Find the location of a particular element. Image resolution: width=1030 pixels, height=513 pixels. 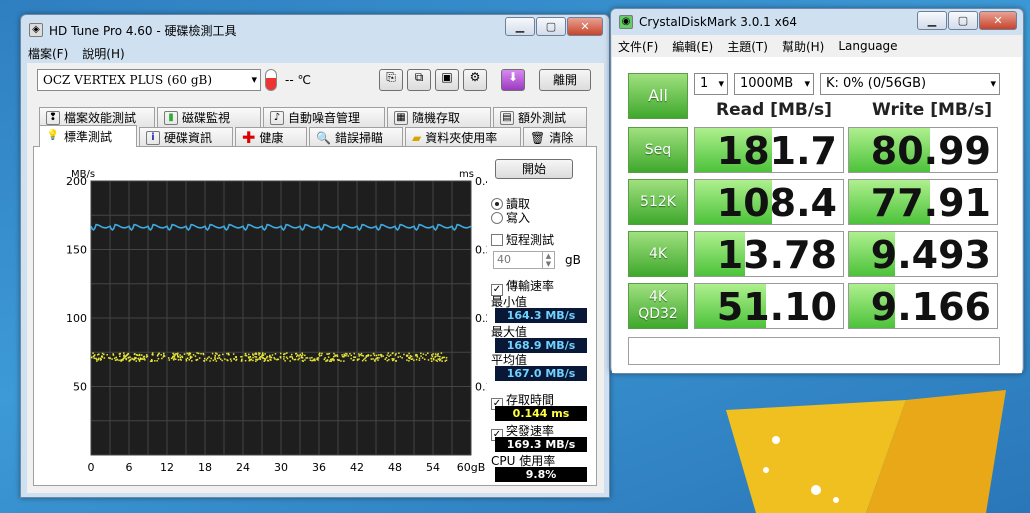

drive-select: OCZ VERTEX PLUS (60 gB) is located at coordinates (149, 80).